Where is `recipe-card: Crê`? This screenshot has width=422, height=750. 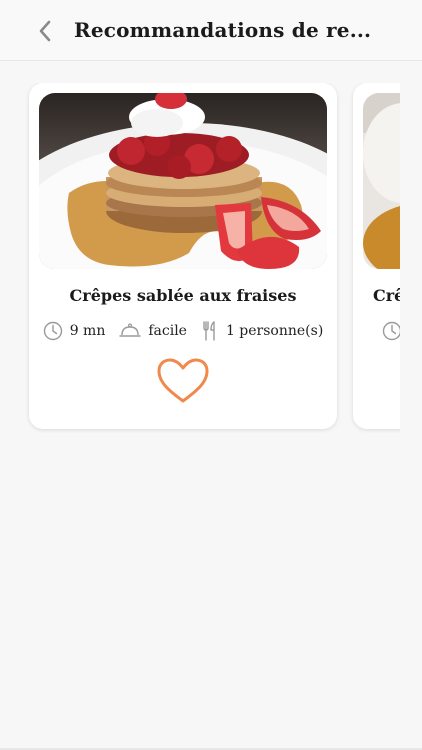 recipe-card: Crê is located at coordinates (376, 256).